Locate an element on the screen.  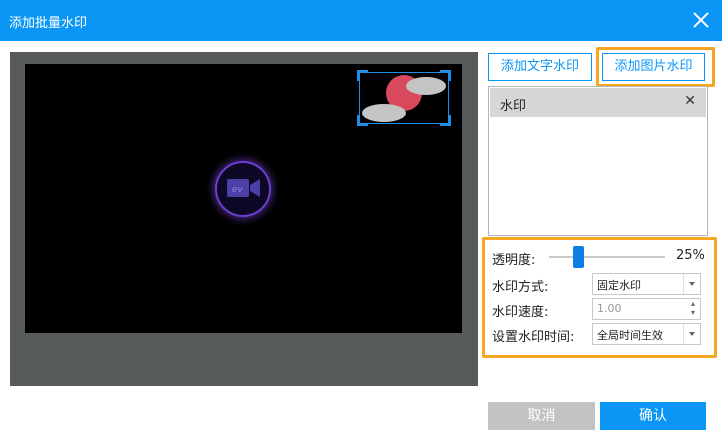
speed-label: 水印速度: is located at coordinates (520, 312).